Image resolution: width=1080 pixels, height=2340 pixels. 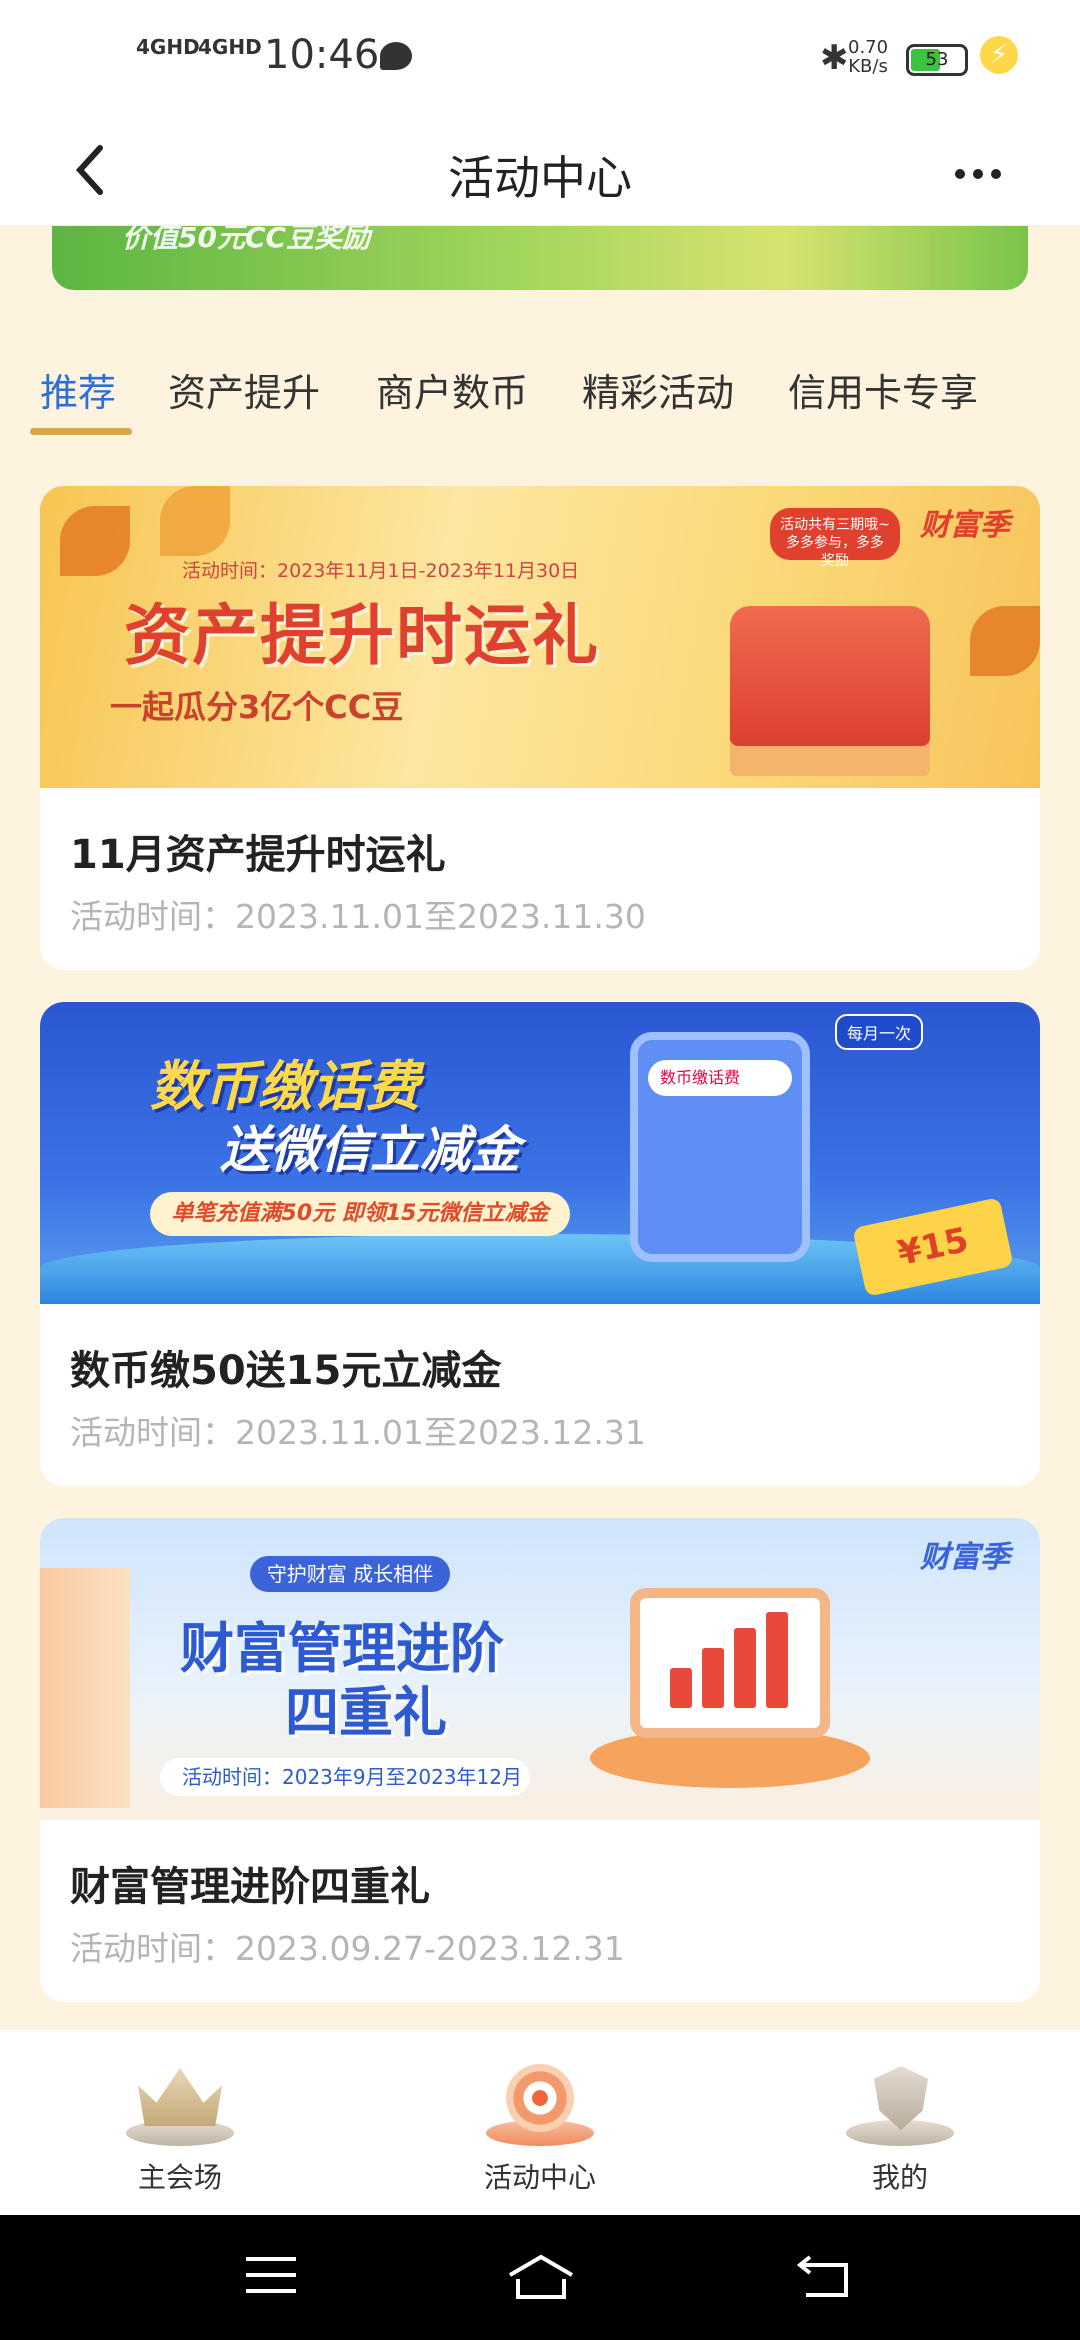 I want to click on banner-headline-2: 四重礼, so click(x=366, y=1712).